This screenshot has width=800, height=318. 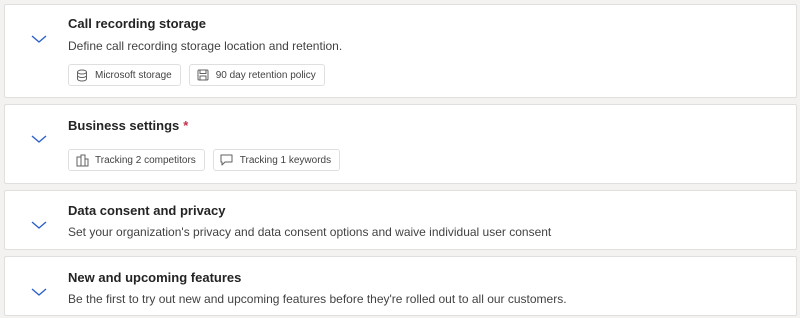 What do you see at coordinates (285, 160) in the screenshot?
I see `tag-label: Tracking 1 keywords` at bounding box center [285, 160].